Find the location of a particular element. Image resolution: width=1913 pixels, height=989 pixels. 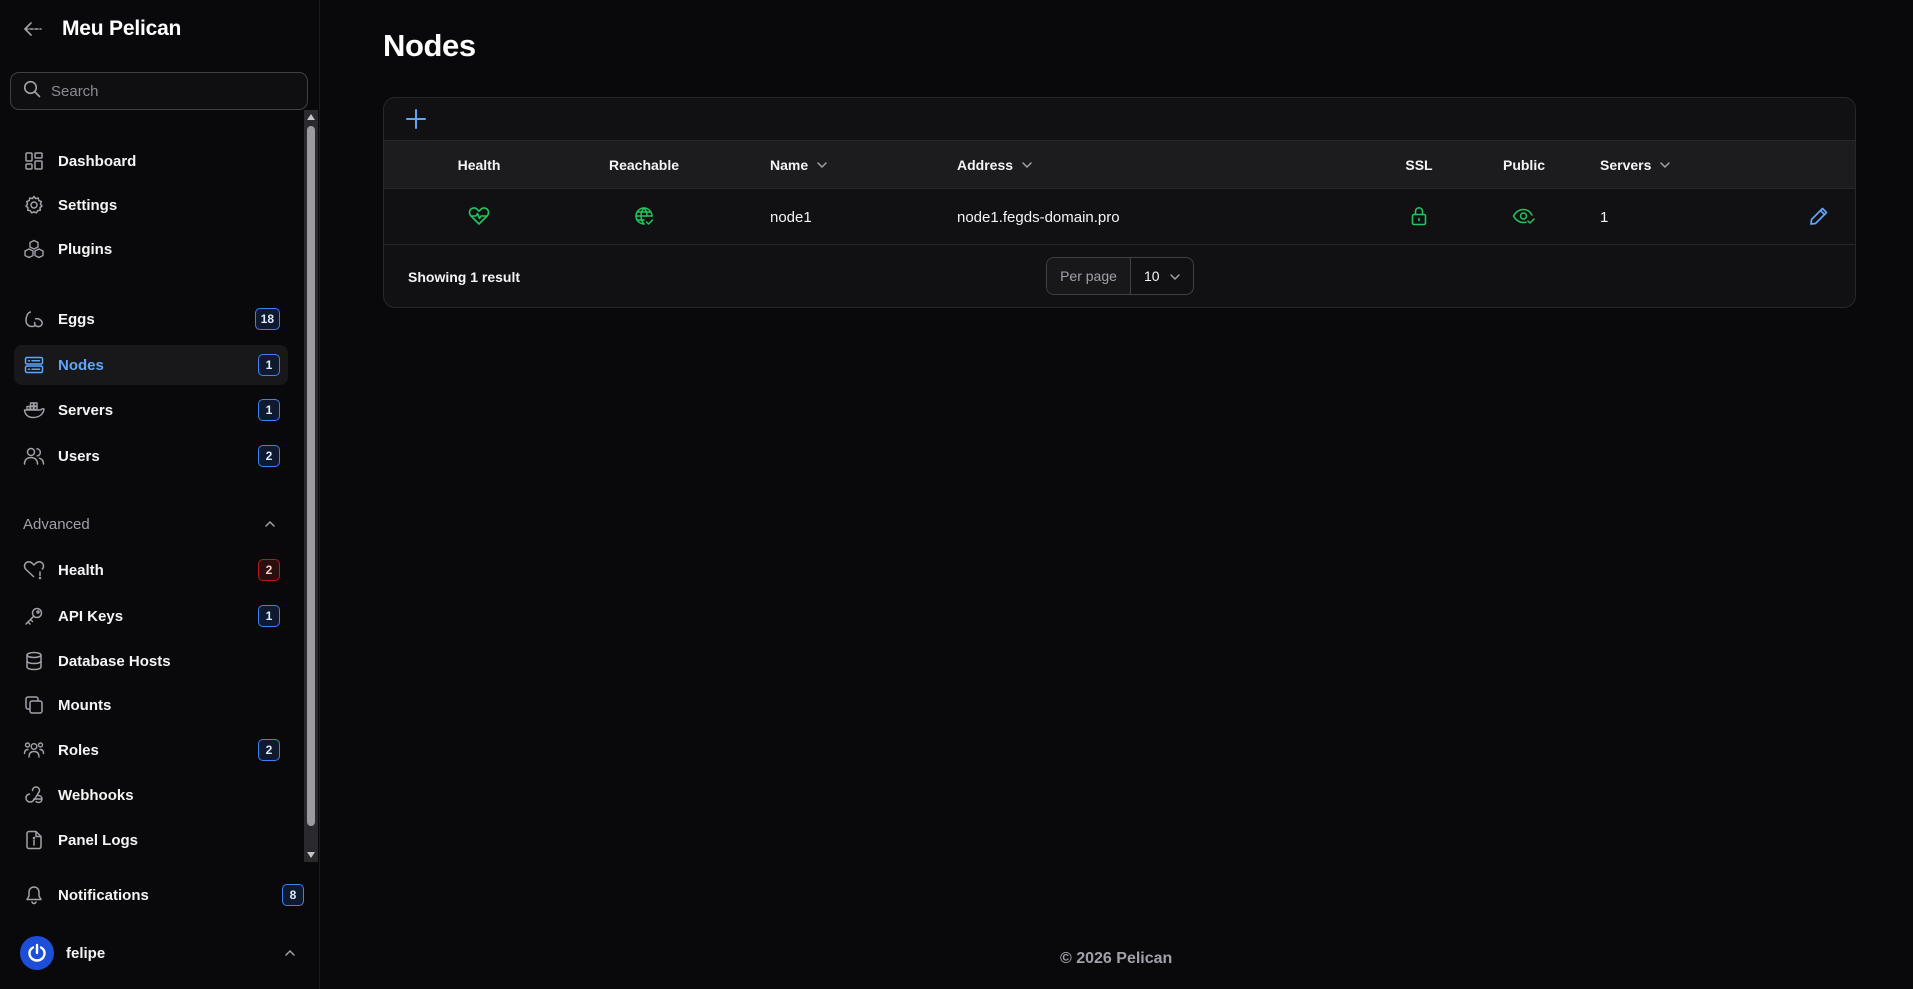

edit-node-button is located at coordinates (1819, 217).